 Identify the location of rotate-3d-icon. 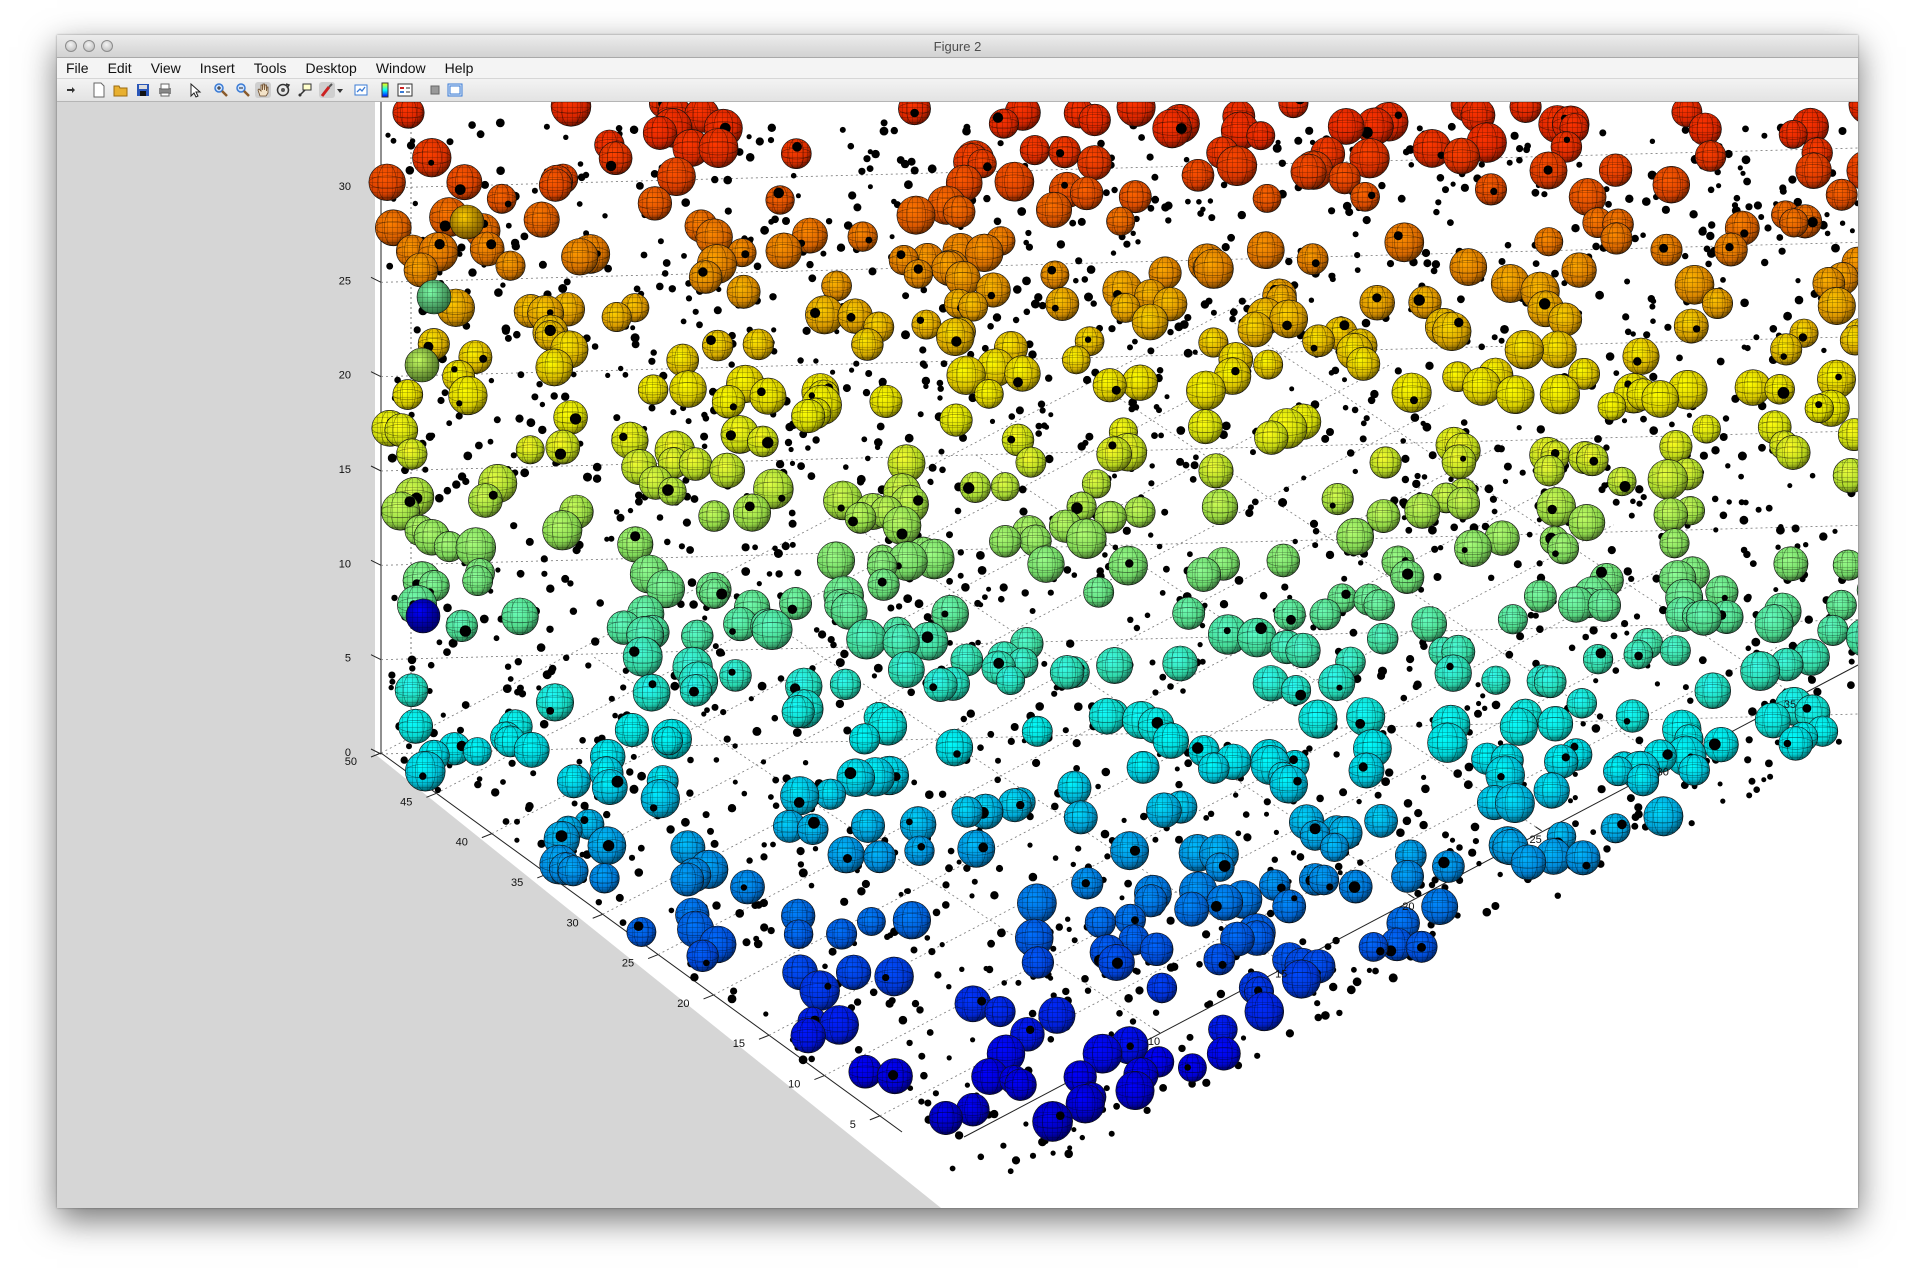
(283, 90).